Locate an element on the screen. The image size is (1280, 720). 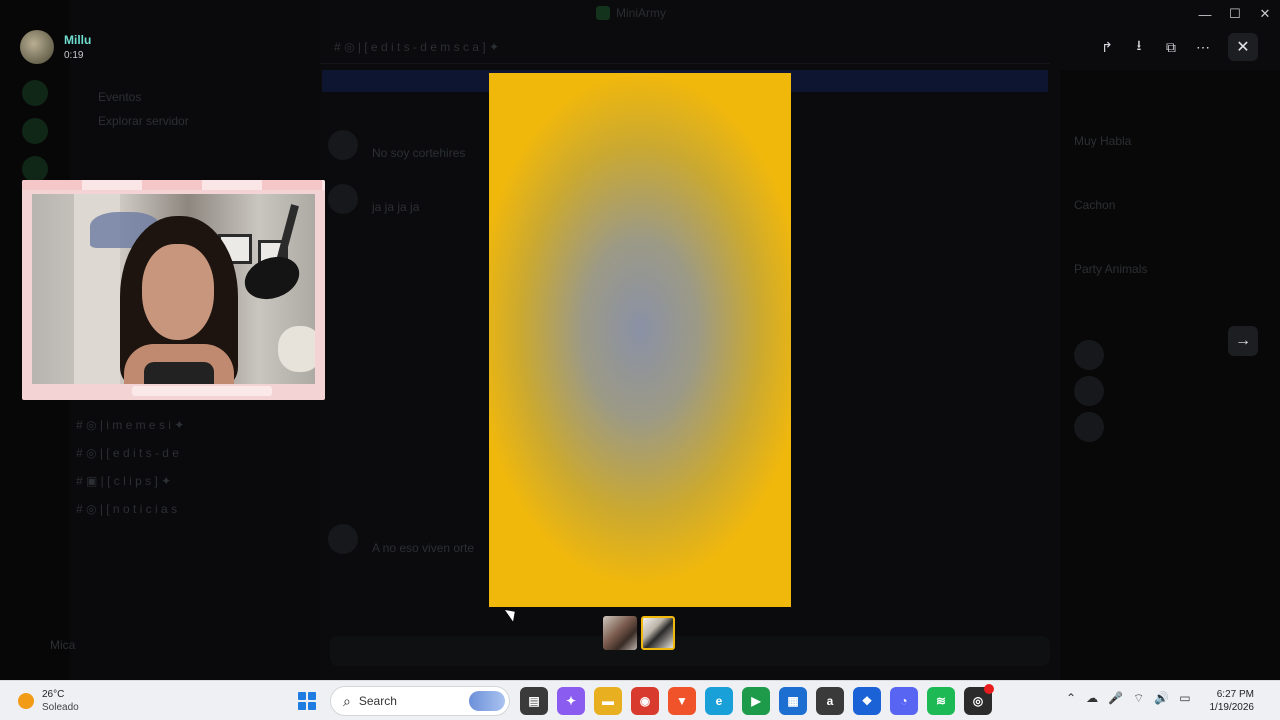
start-button is located at coordinates (307, 701).